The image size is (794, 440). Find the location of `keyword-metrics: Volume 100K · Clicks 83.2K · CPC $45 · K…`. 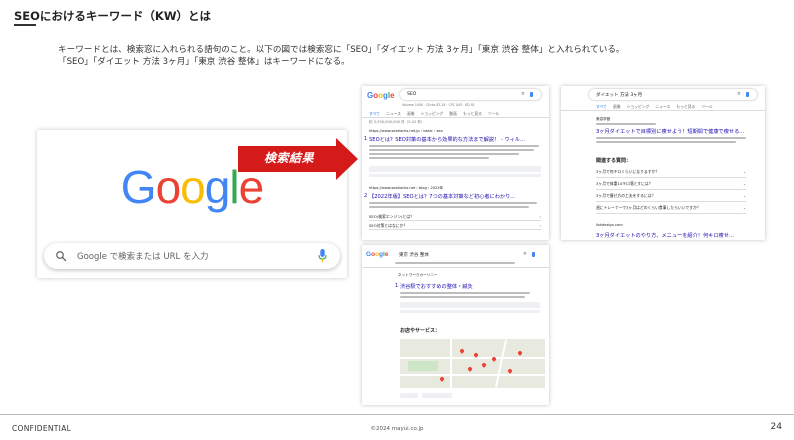

keyword-metrics: Volume 100K · Clicks 83.2K · CPC $45 · K… is located at coordinates (438, 105).